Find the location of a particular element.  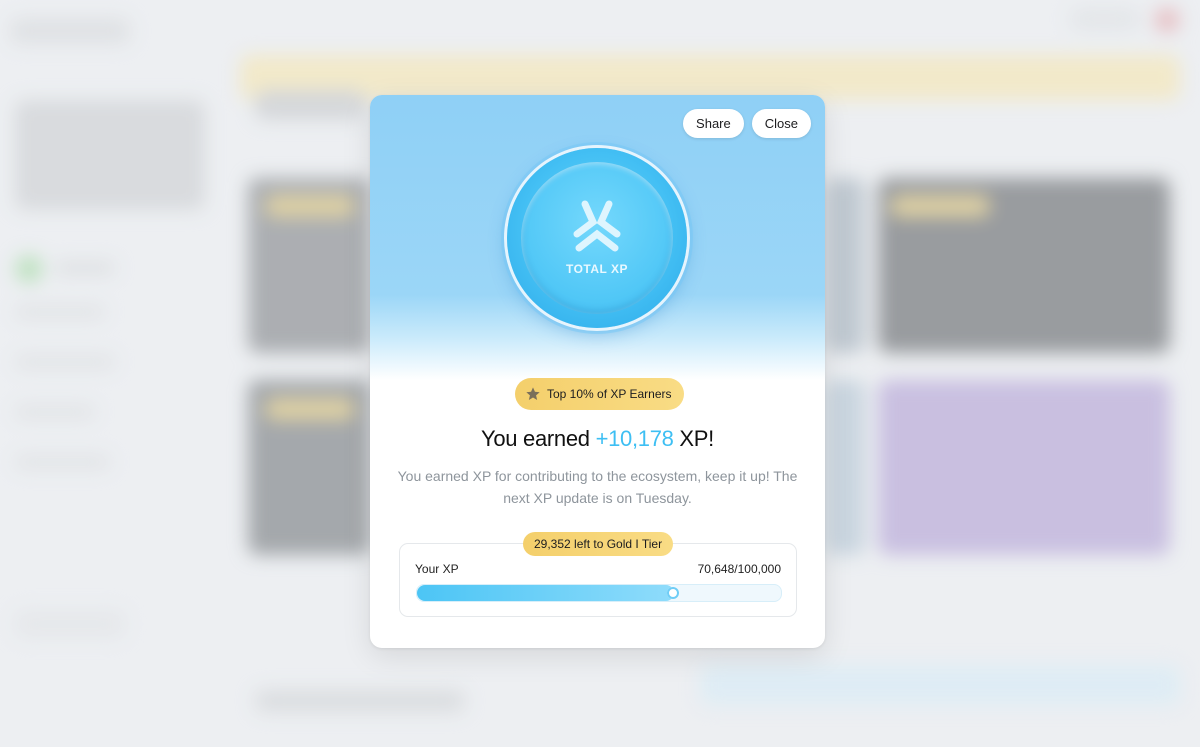

coin-label: TOTAL XP is located at coordinates (596, 269).